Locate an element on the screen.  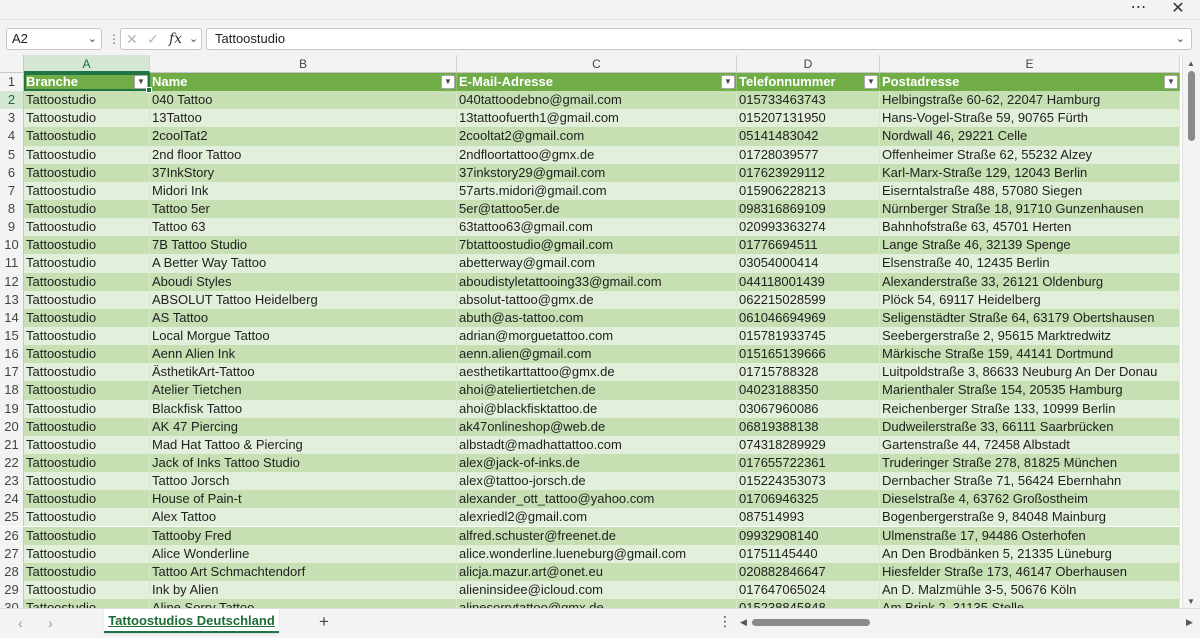
cell-postadresse: An Den Brodbänken 5, 21335 Lüneburg is located at coordinates (1030, 553).